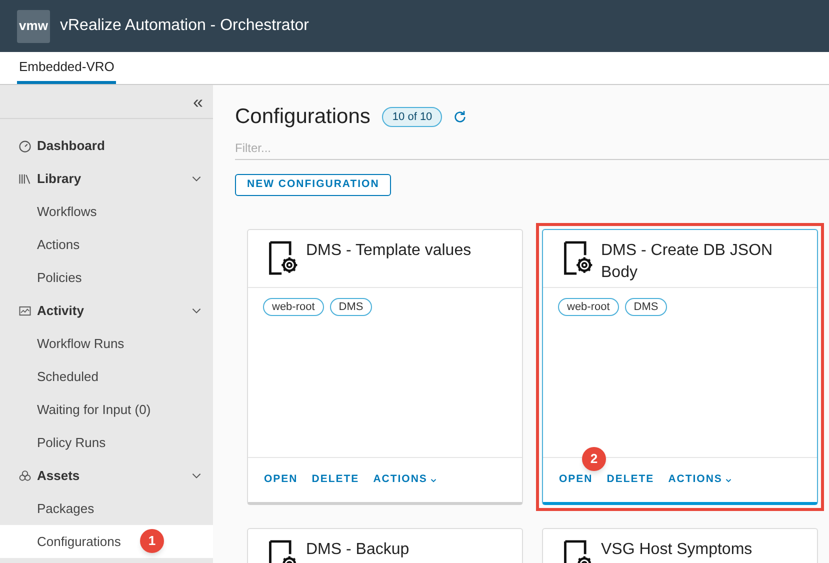 Image resolution: width=829 pixels, height=563 pixels. Describe the element at coordinates (106, 277) in the screenshot. I see `nav-item: Policies` at that location.